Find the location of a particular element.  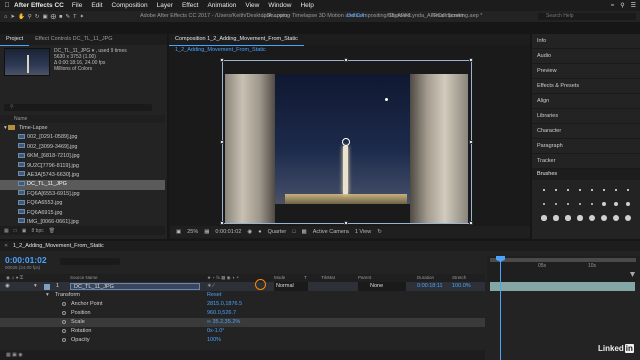

col-parent: Parent is located at coordinates (364, 278).